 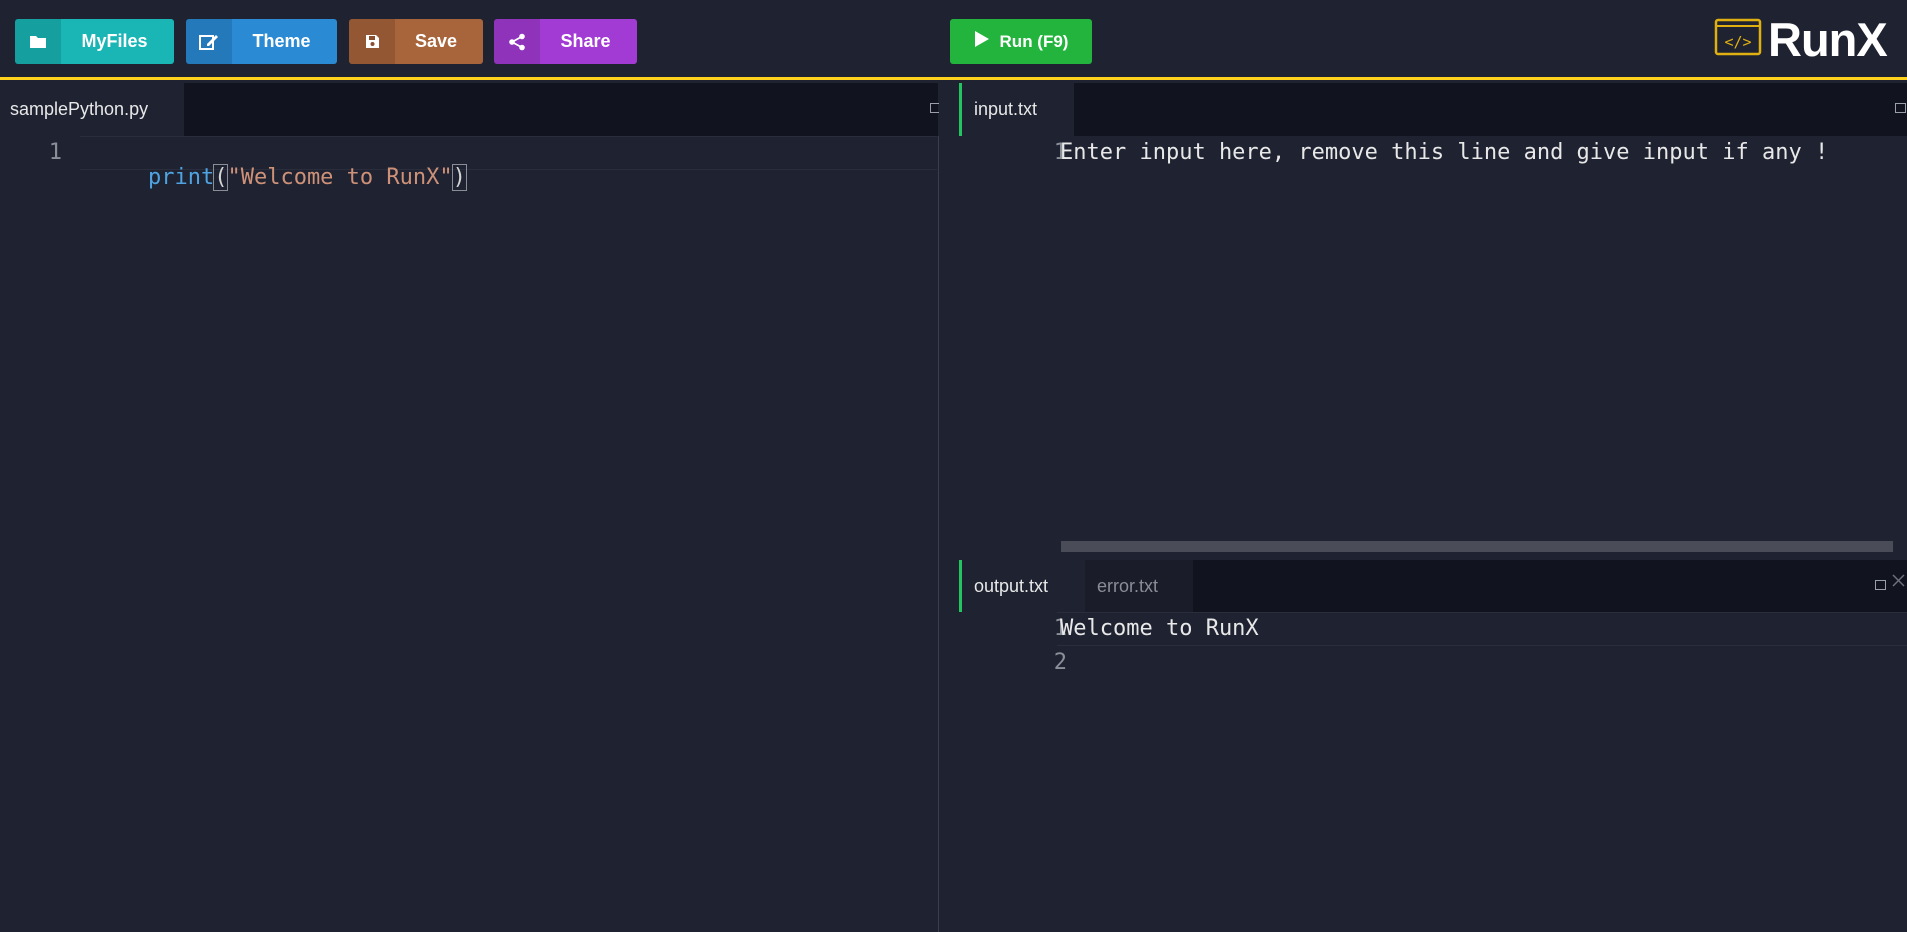 I want to click on code-token-paren-close: ), so click(x=459, y=177).